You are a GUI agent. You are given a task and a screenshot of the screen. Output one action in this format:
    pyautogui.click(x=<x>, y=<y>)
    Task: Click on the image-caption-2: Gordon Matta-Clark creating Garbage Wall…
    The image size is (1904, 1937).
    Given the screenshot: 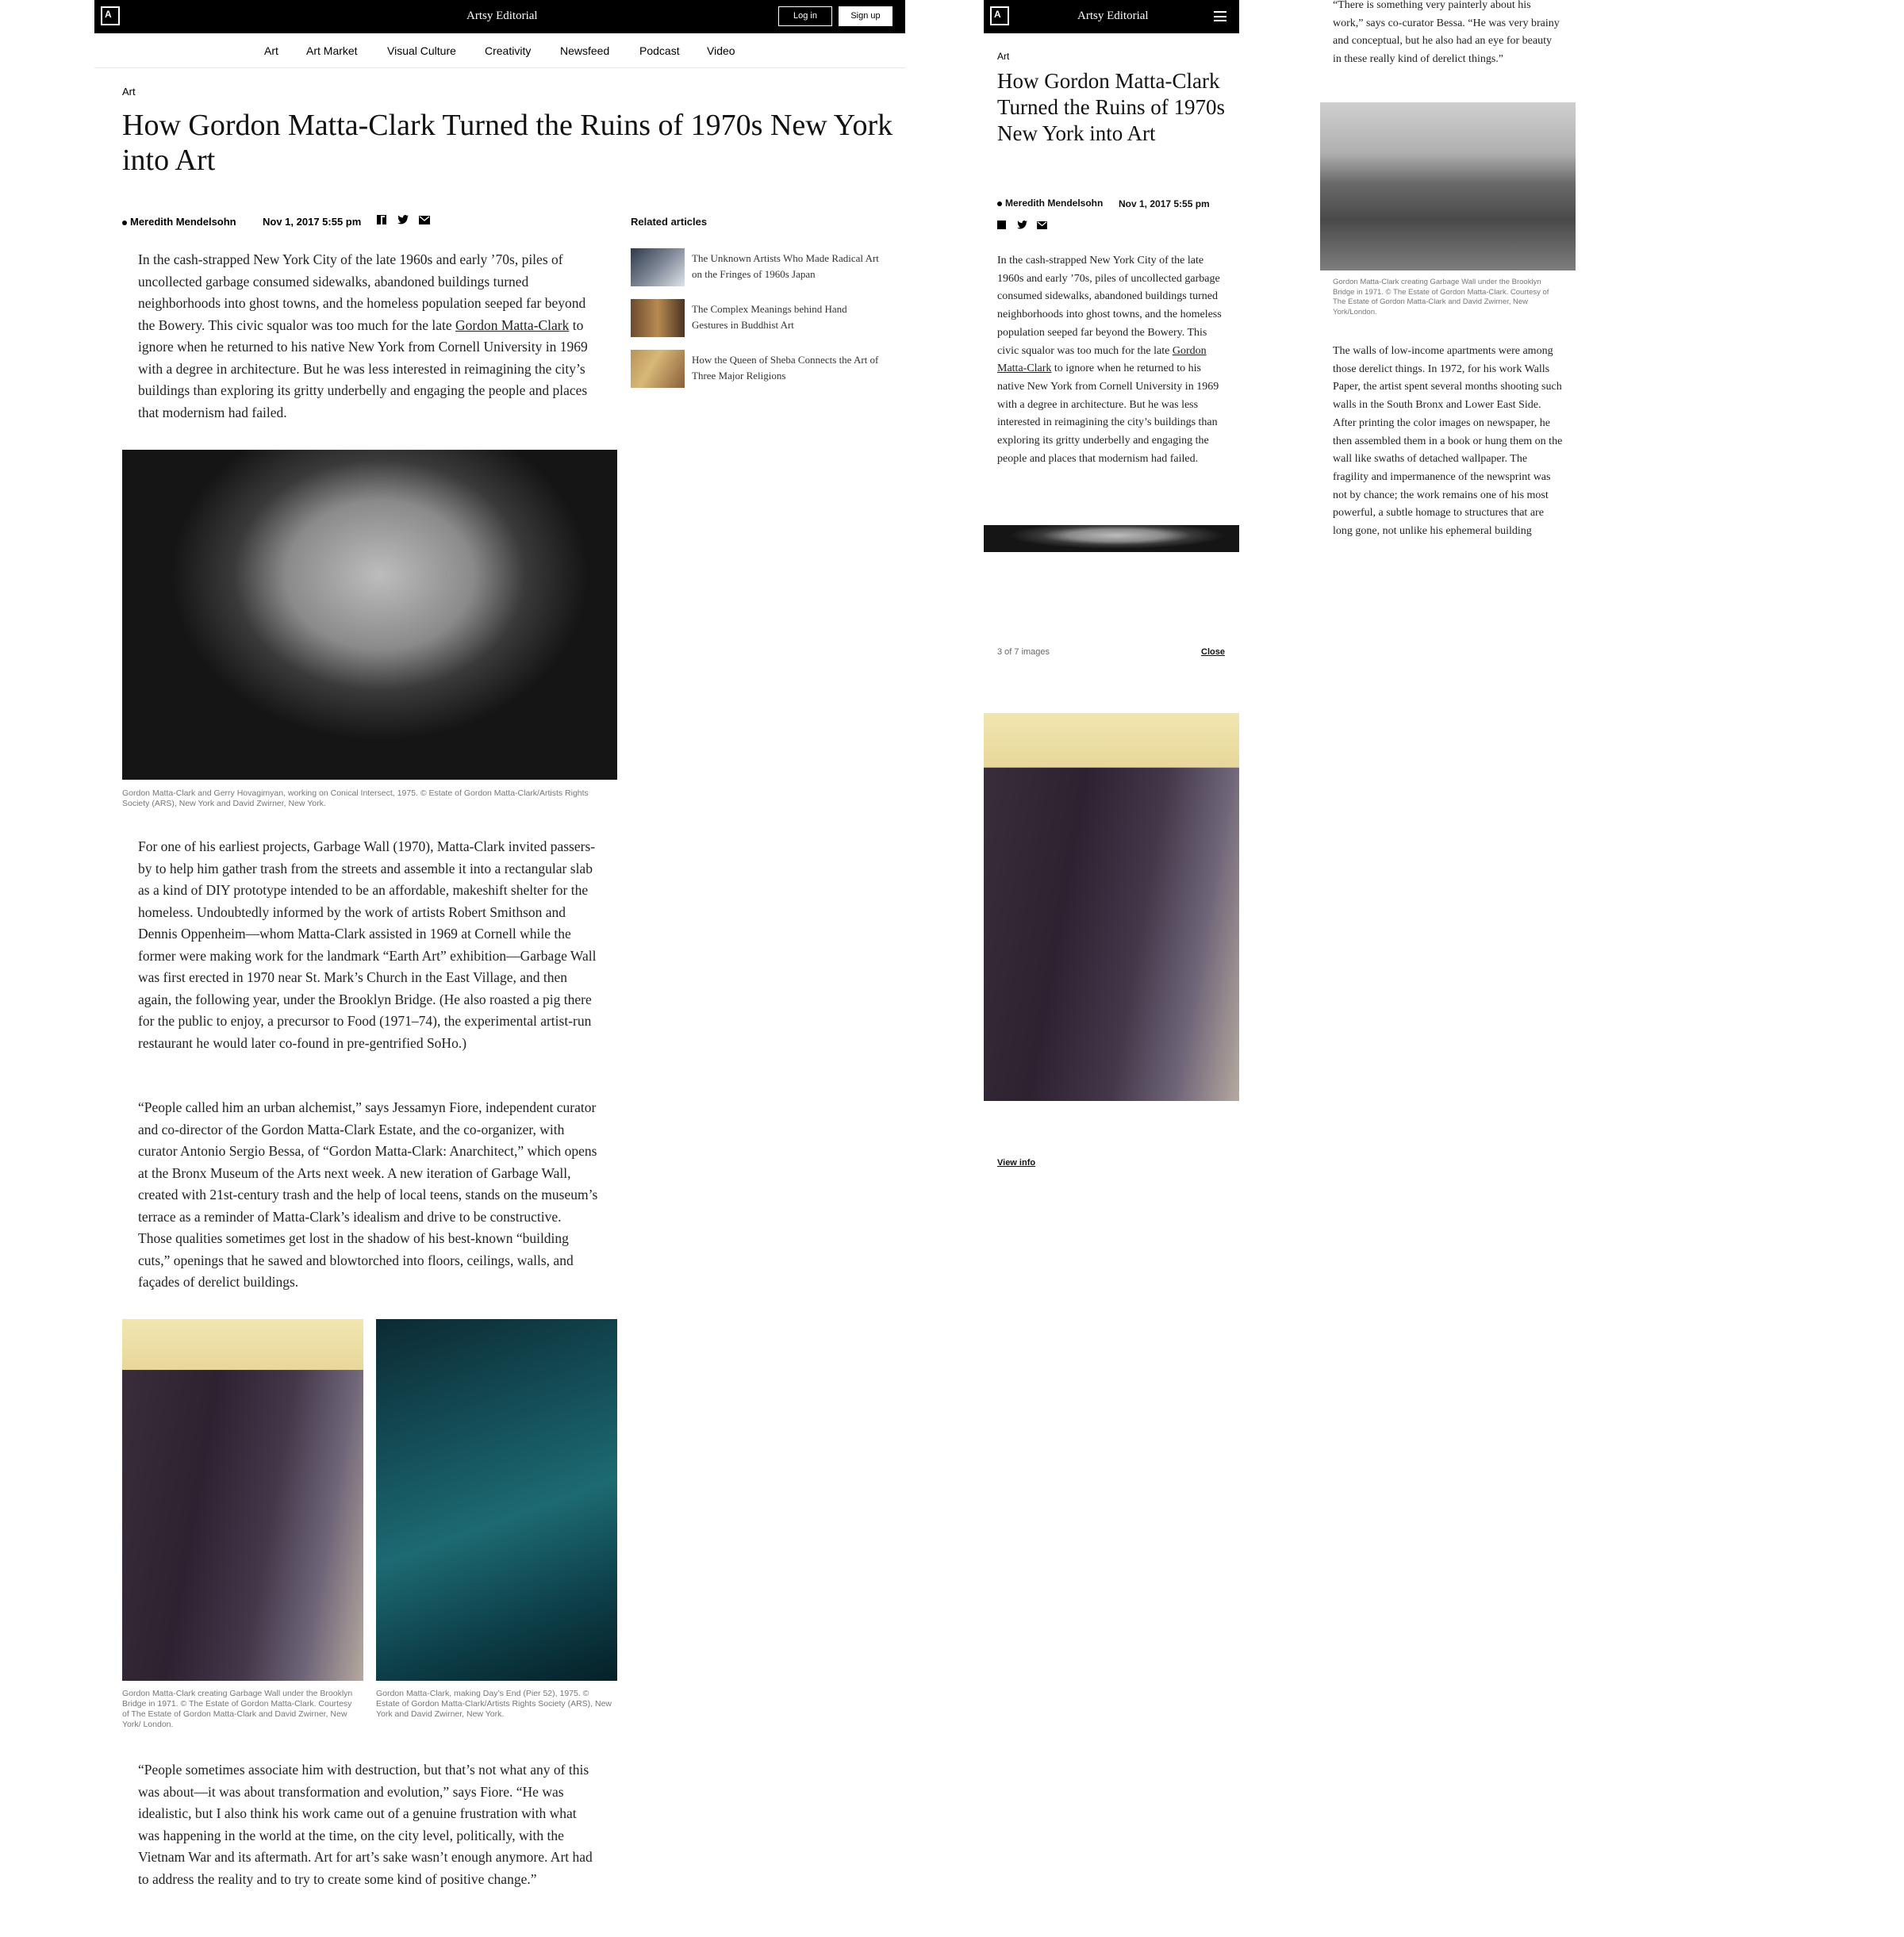 What is the action you would take?
    pyautogui.click(x=237, y=1709)
    